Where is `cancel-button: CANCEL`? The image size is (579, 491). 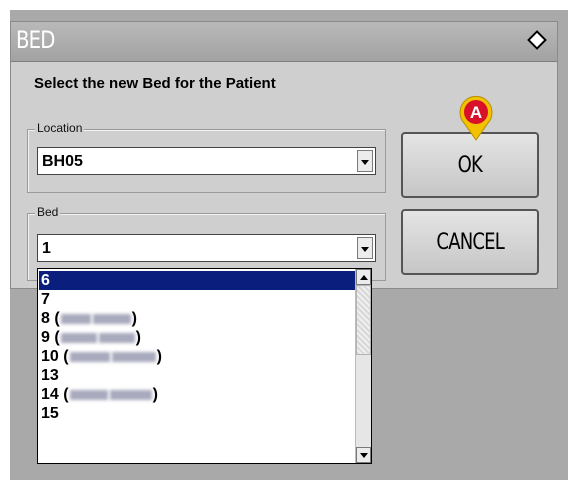 cancel-button: CANCEL is located at coordinates (470, 242).